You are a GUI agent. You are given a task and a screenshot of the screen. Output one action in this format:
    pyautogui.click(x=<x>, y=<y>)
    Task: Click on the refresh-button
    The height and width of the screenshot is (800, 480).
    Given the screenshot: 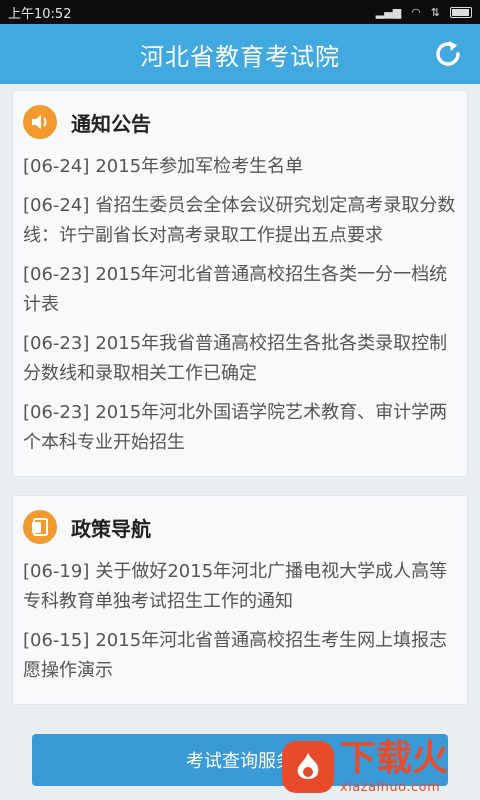 What is the action you would take?
    pyautogui.click(x=448, y=54)
    